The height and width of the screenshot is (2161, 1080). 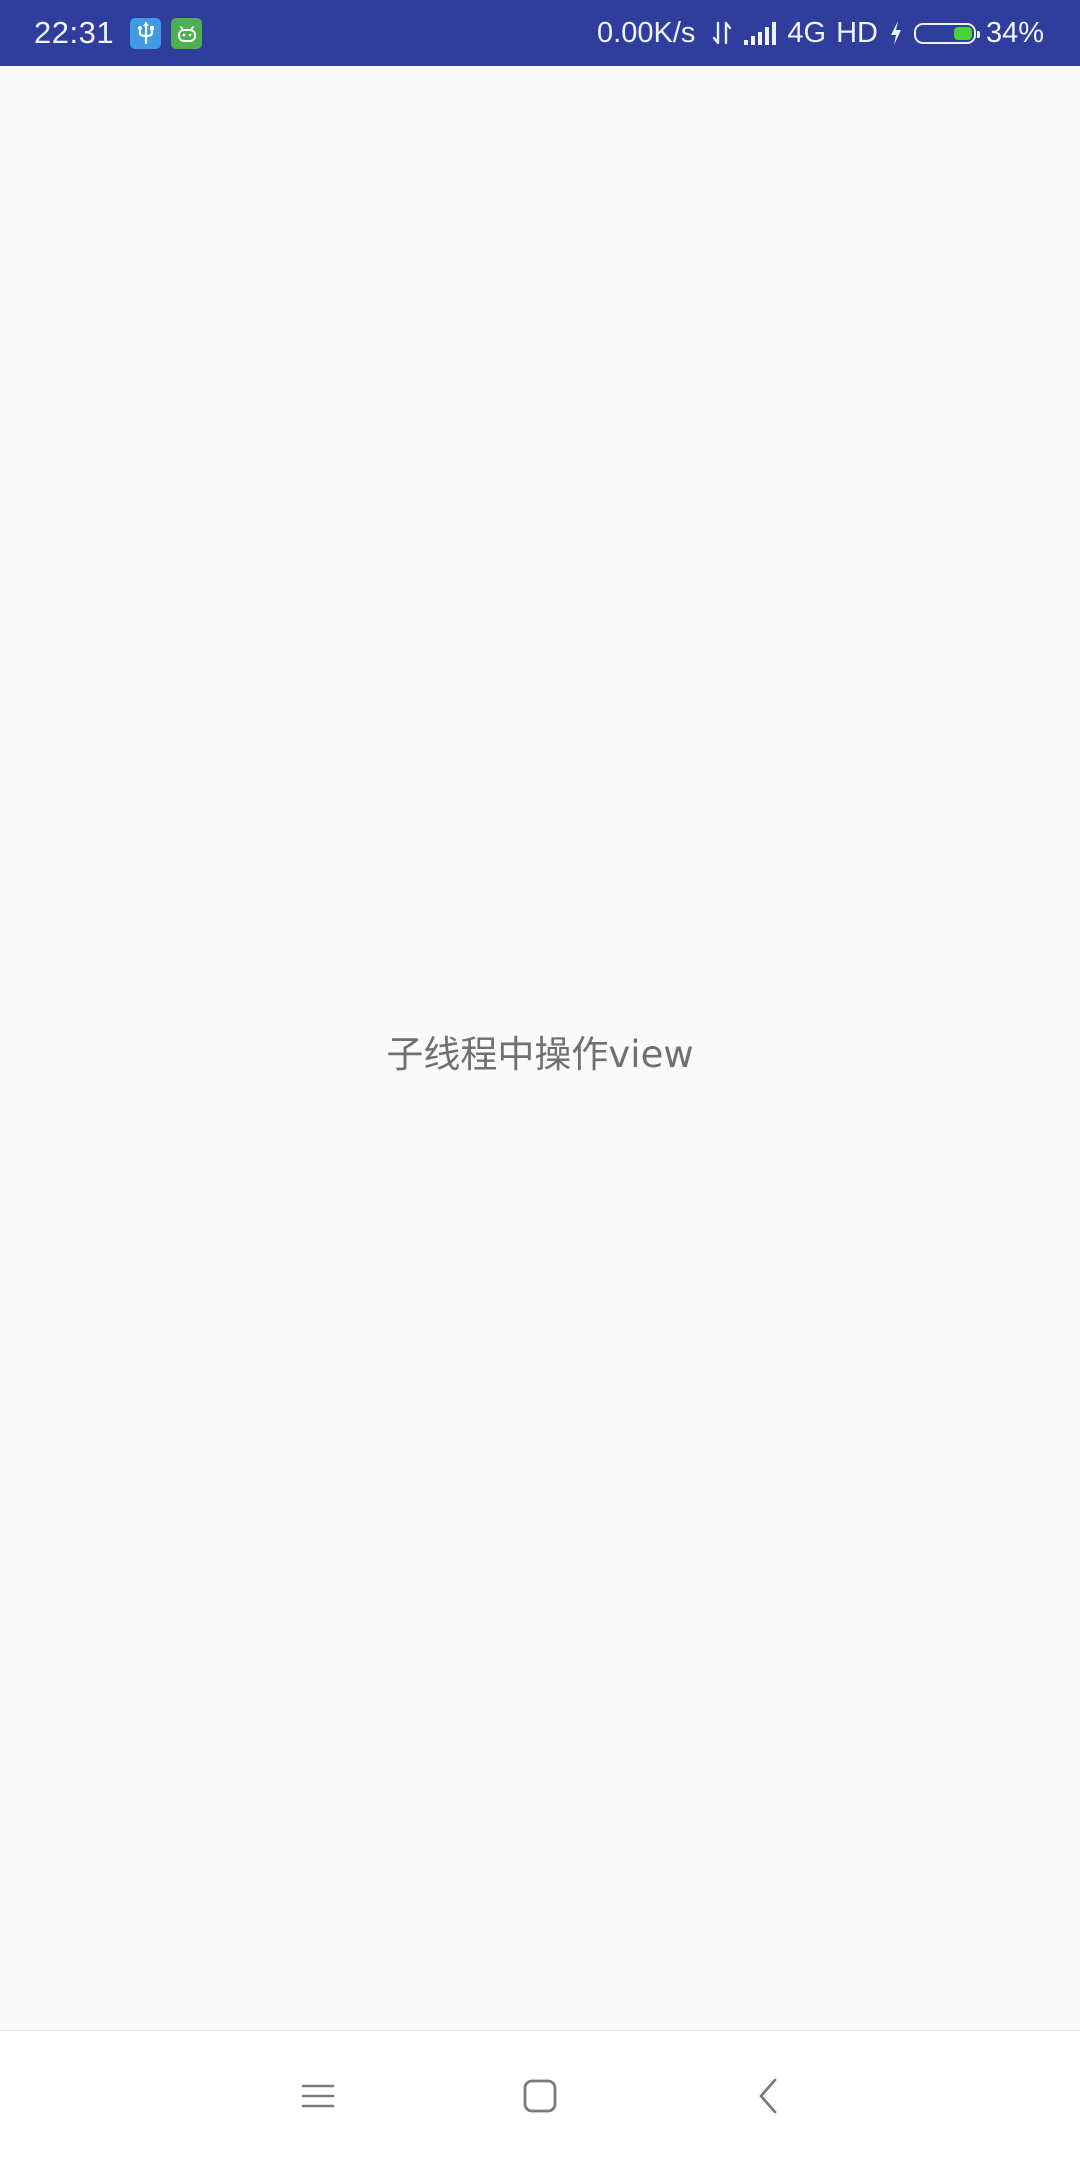 I want to click on data-activity-icon, so click(x=722, y=33).